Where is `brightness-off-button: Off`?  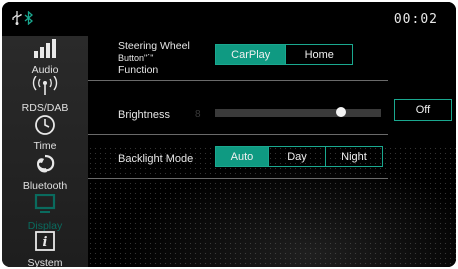
brightness-off-button: Off is located at coordinates (423, 110).